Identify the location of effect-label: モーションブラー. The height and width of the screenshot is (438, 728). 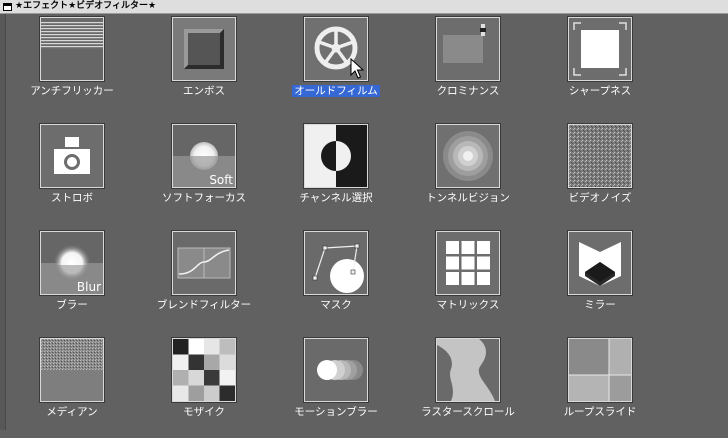
(336, 412).